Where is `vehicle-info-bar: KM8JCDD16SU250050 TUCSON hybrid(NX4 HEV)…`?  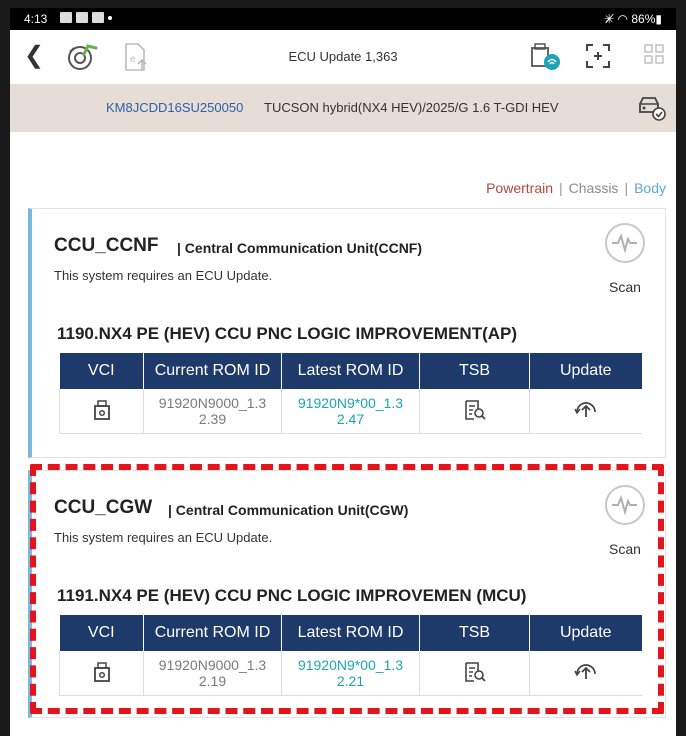
vehicle-info-bar: KM8JCDD16SU250050 TUCSON hybrid(NX4 HEV)… is located at coordinates (343, 108).